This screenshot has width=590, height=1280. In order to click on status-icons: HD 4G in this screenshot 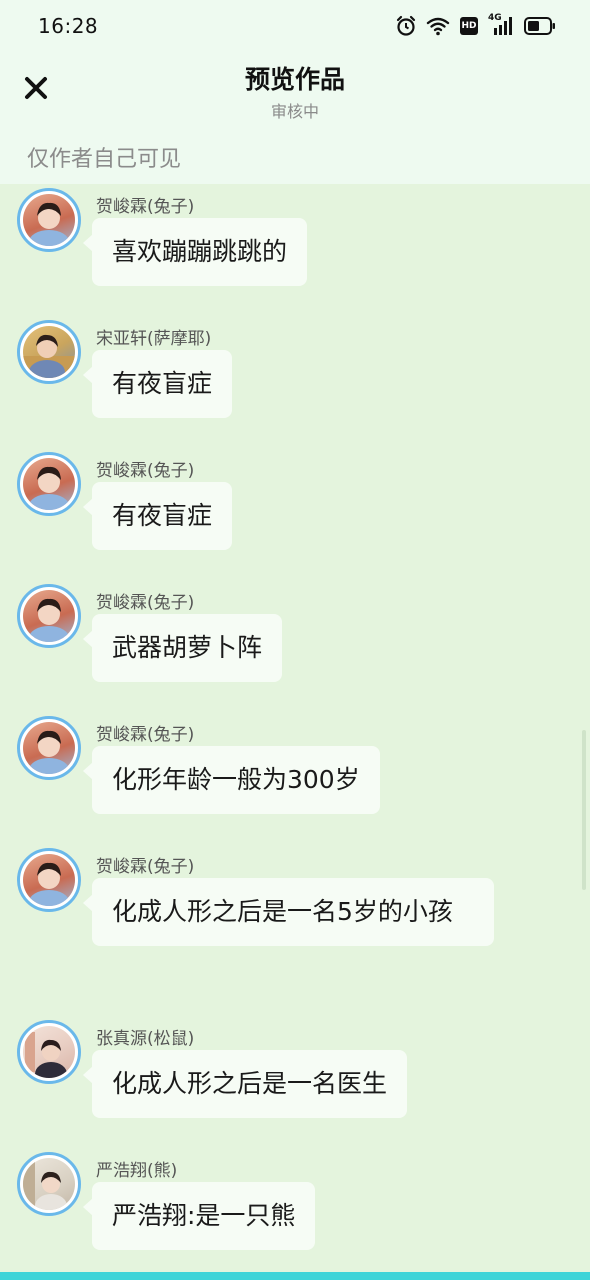, I will do `click(476, 25)`.